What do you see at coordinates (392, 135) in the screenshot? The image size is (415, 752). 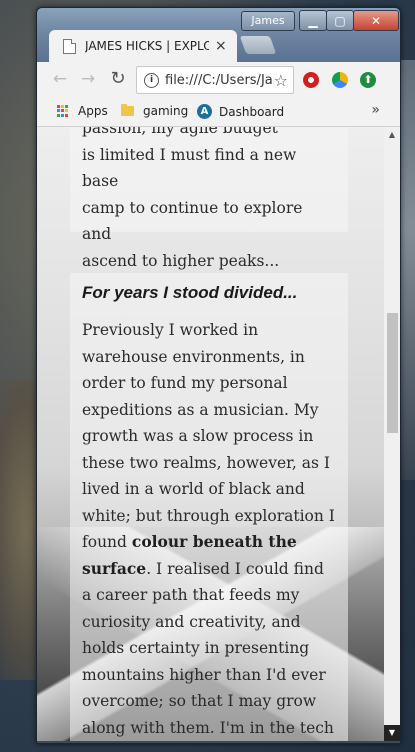 I see `scroll-up-arrow: ▲` at bounding box center [392, 135].